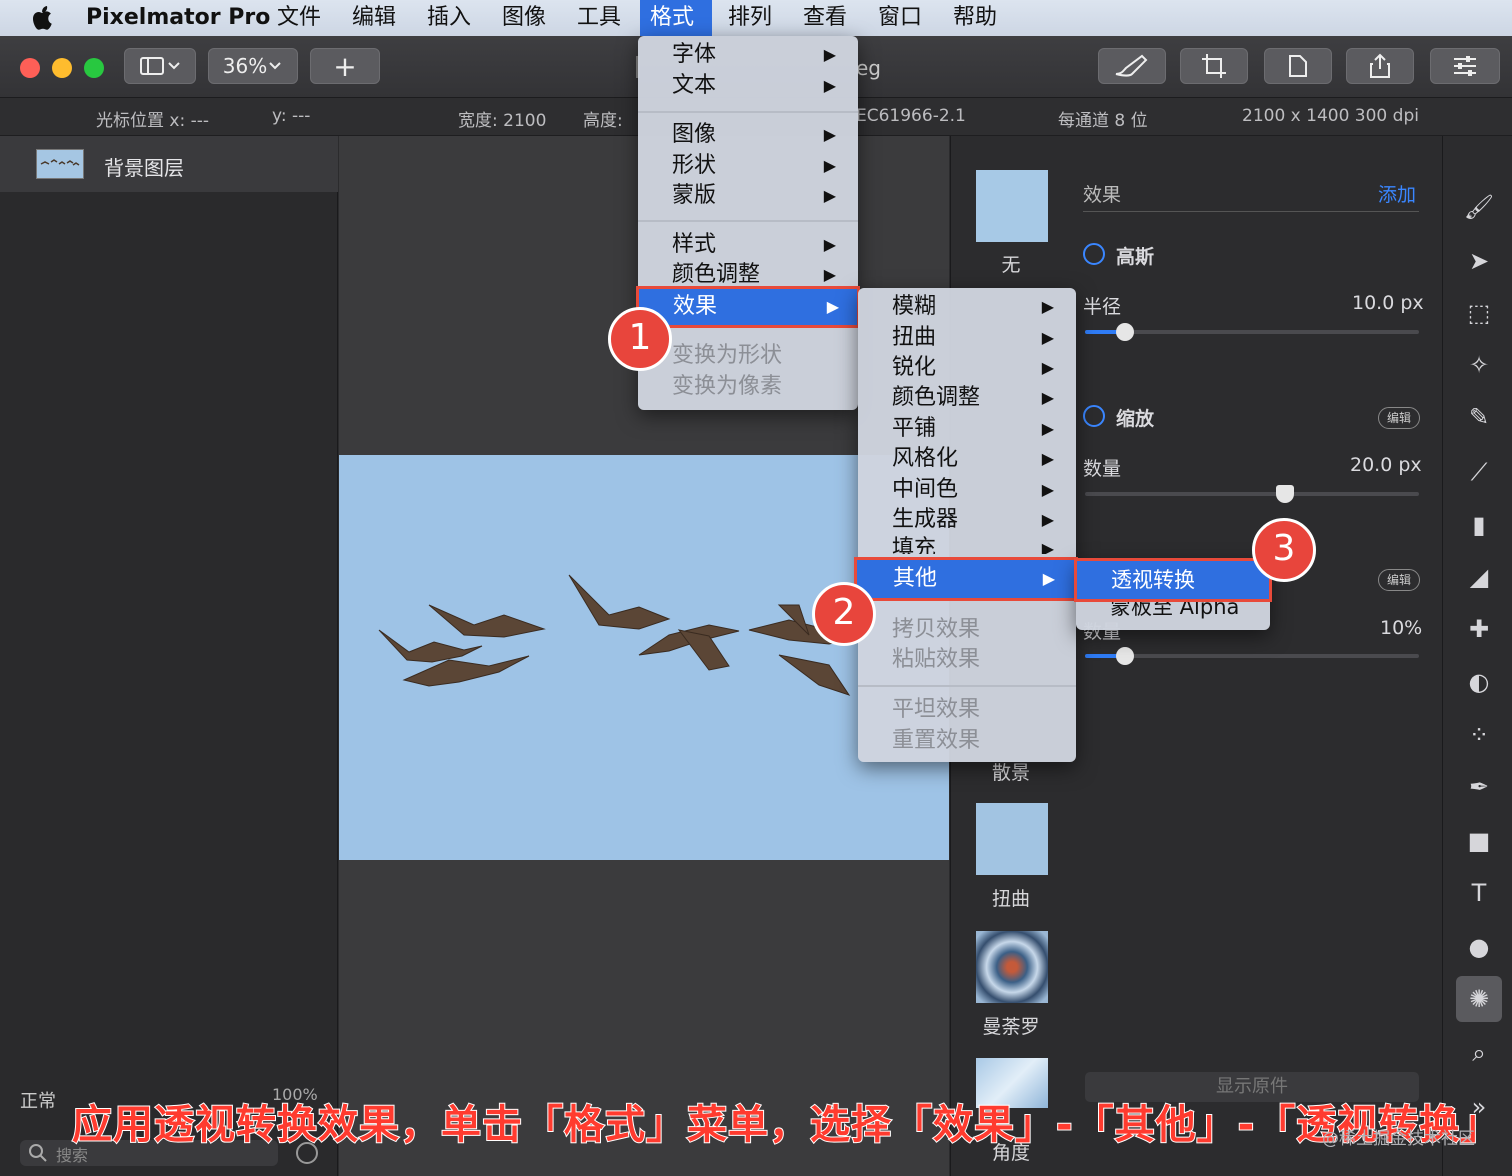 The width and height of the screenshot is (1512, 1176). I want to click on zoom-value: 36%, so click(245, 66).